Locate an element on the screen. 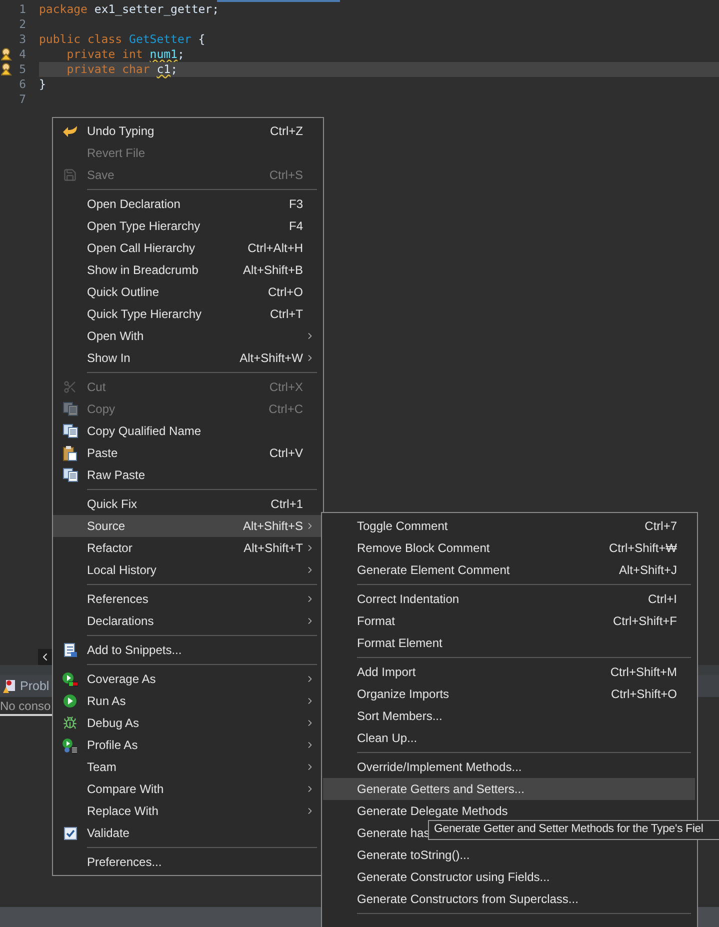 This screenshot has height=927, width=719. line-number: 6 is located at coordinates (22, 84).